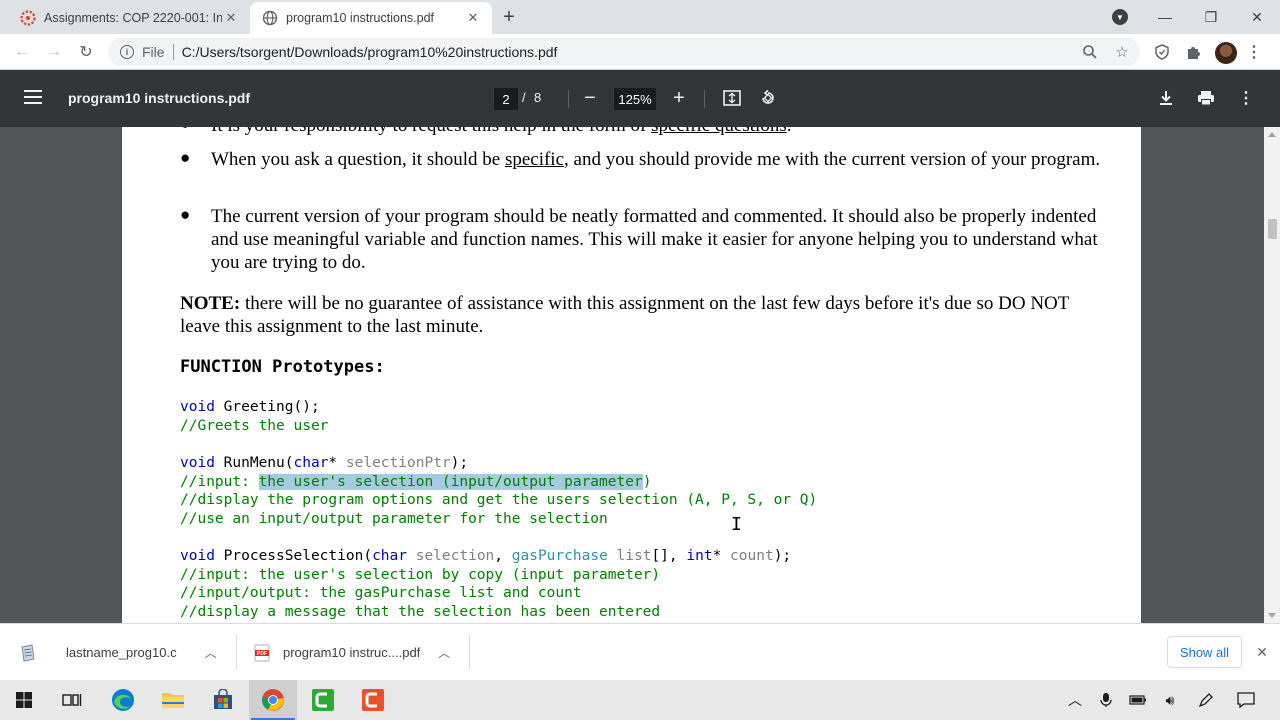 The height and width of the screenshot is (720, 1280). What do you see at coordinates (1257, 17) in the screenshot?
I see `close-window-icon: ✕` at bounding box center [1257, 17].